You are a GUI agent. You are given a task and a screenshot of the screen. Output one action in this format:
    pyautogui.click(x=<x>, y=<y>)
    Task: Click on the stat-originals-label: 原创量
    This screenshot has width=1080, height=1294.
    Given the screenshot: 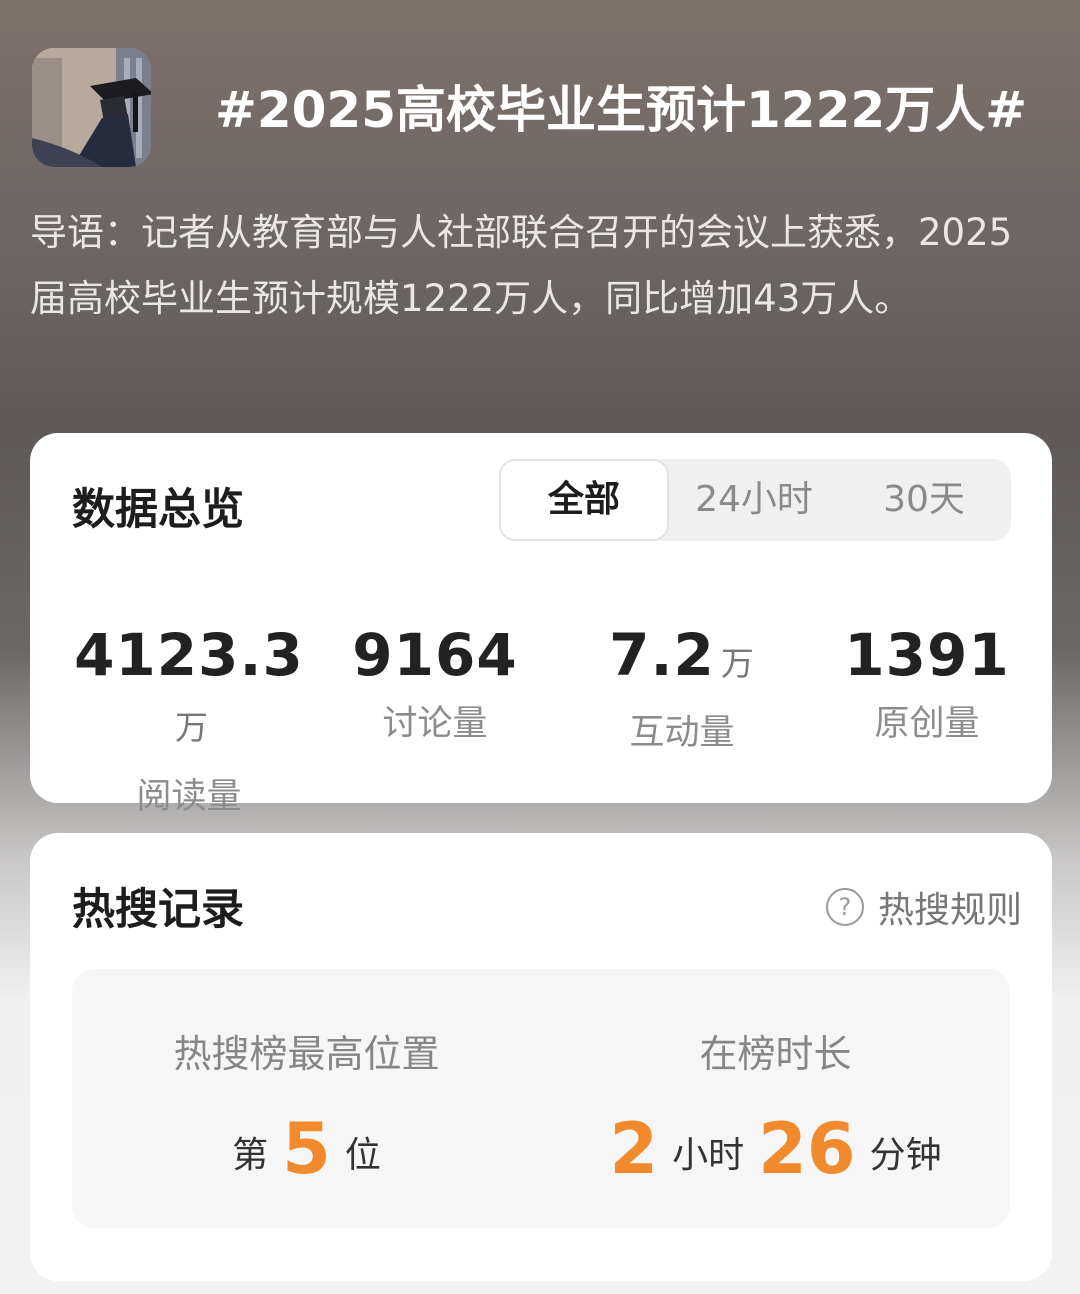 What is the action you would take?
    pyautogui.click(x=927, y=724)
    